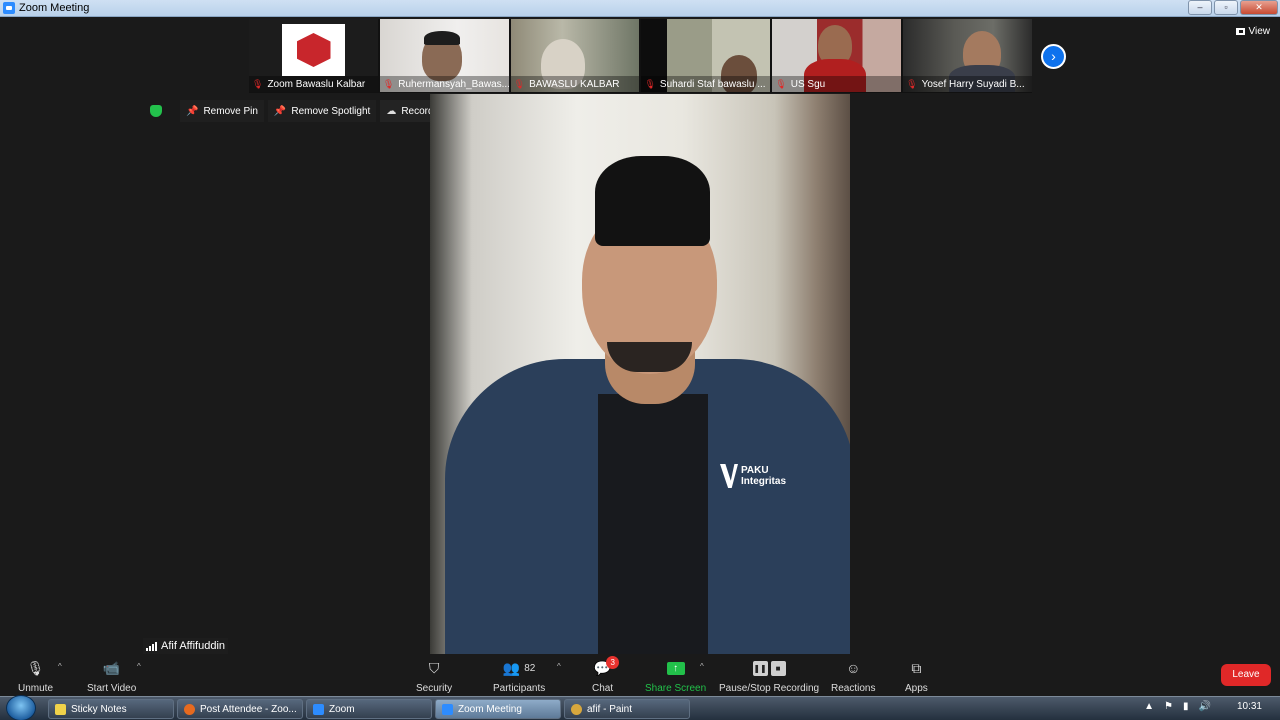 This screenshot has width=1280, height=720. I want to click on speaker-cap, so click(652, 201).